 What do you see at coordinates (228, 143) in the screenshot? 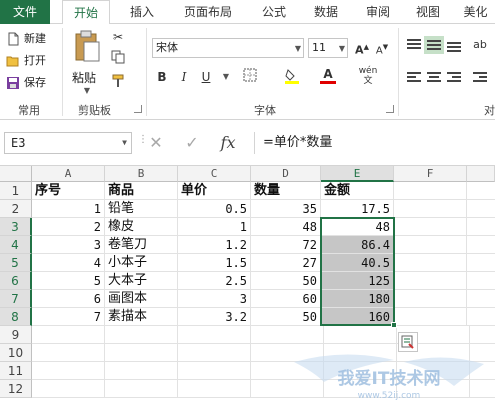
I see `function-icon: fx` at bounding box center [228, 143].